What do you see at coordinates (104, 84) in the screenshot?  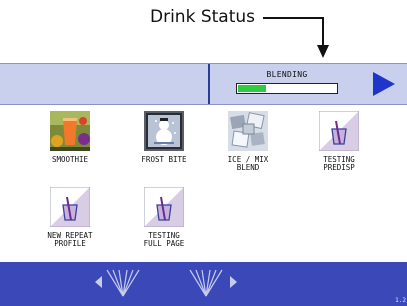 I see `header-left-panel` at bounding box center [104, 84].